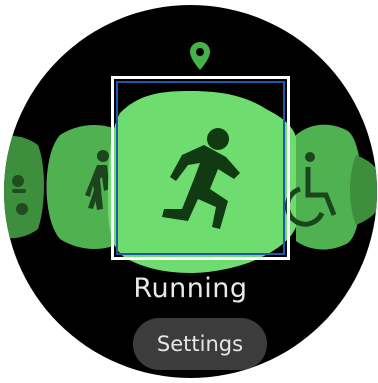 This screenshot has width=378, height=383. Describe the element at coordinates (200, 344) in the screenshot. I see `settings-button: Settings` at that location.